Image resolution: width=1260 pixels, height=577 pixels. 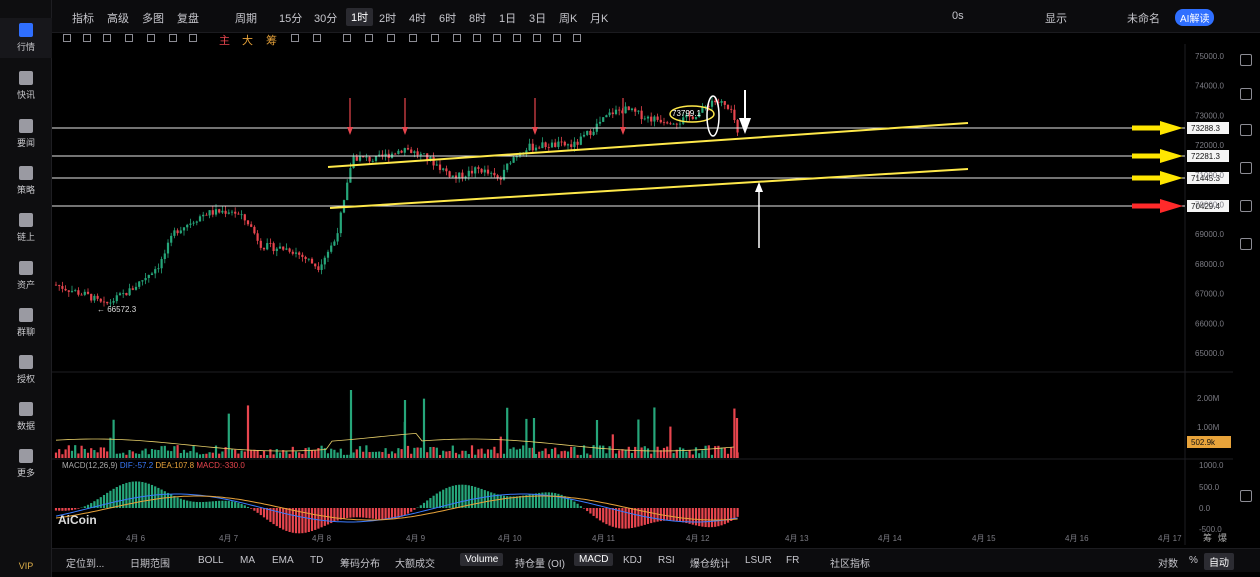 What do you see at coordinates (594, 559) in the screenshot?
I see `subchart-macd: MACD` at bounding box center [594, 559].